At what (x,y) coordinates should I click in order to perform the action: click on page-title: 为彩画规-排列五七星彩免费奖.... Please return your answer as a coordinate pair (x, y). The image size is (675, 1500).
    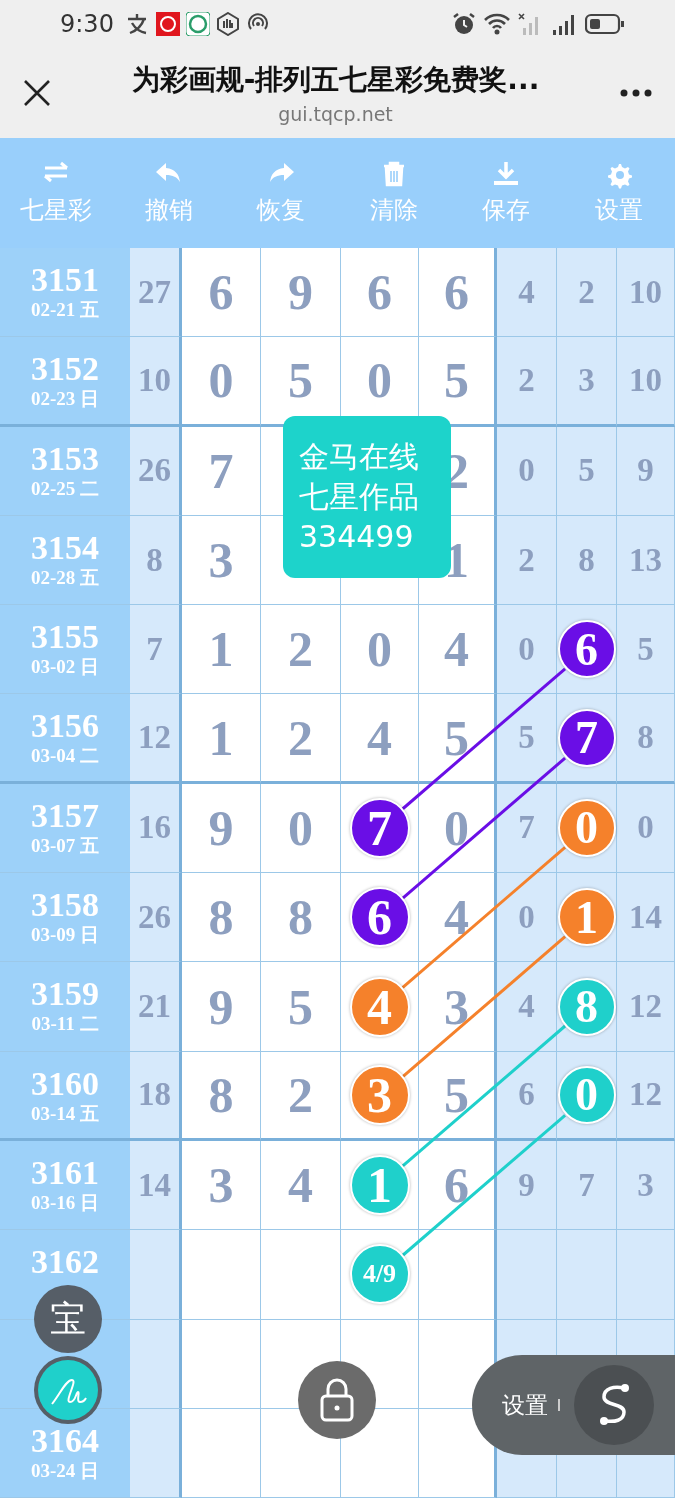
    Looking at the image, I should click on (335, 80).